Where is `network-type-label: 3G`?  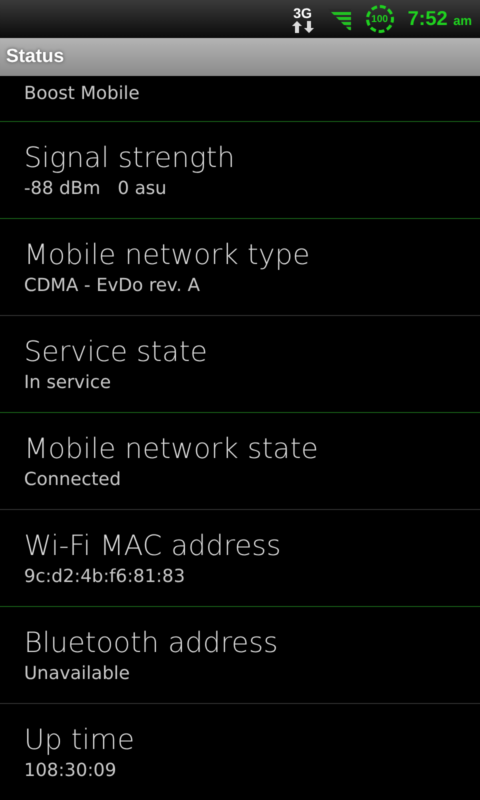 network-type-label: 3G is located at coordinates (302, 13).